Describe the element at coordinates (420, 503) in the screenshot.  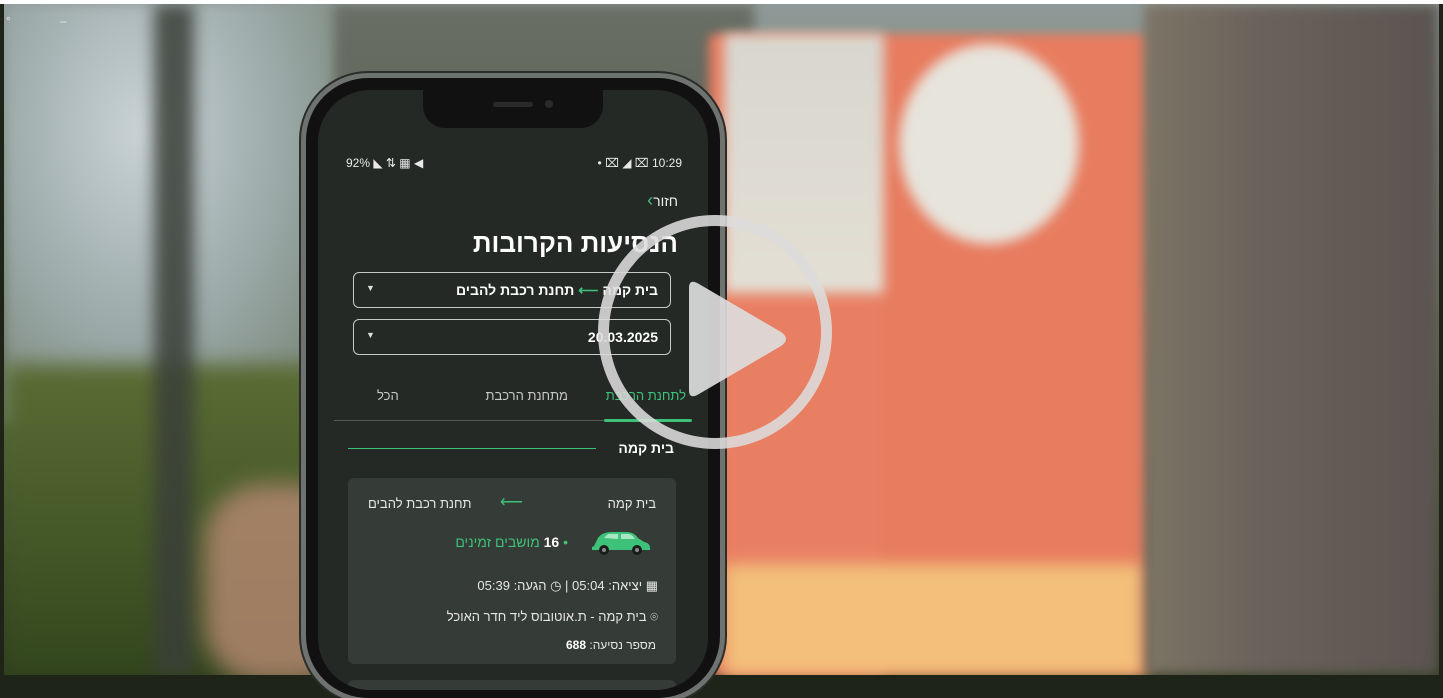
I see `trip-to: תחנת רכבת להבים` at that location.